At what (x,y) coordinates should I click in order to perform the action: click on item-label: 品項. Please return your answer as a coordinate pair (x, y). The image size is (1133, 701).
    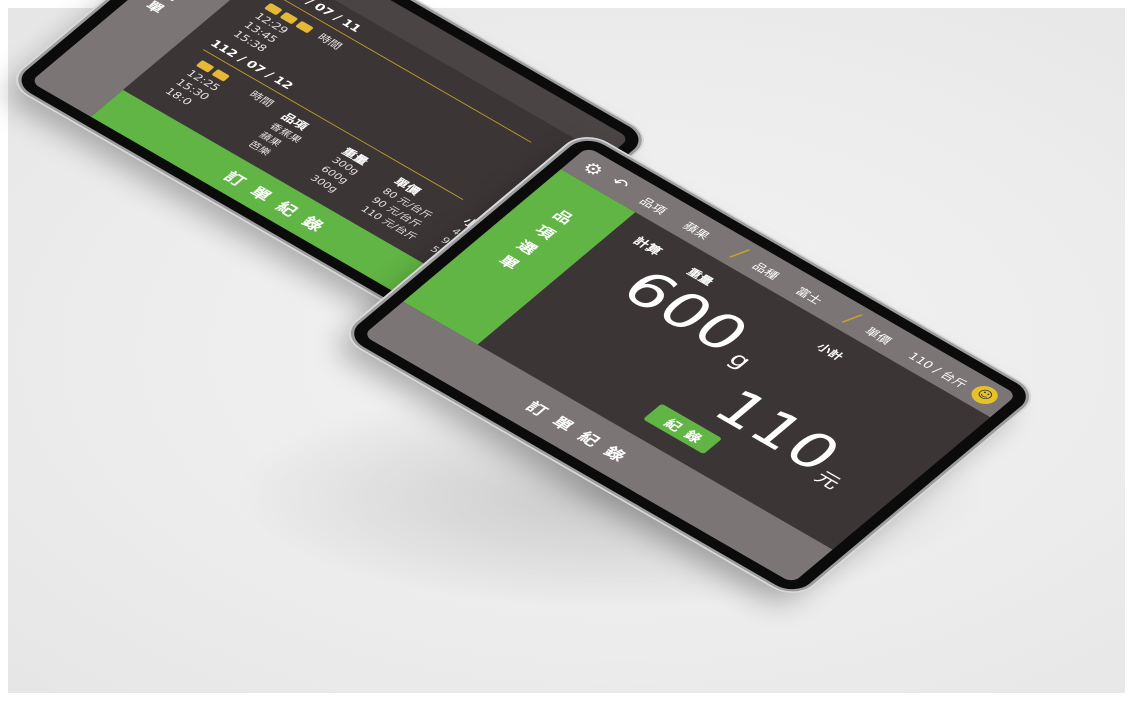
    Looking at the image, I should click on (652, 206).